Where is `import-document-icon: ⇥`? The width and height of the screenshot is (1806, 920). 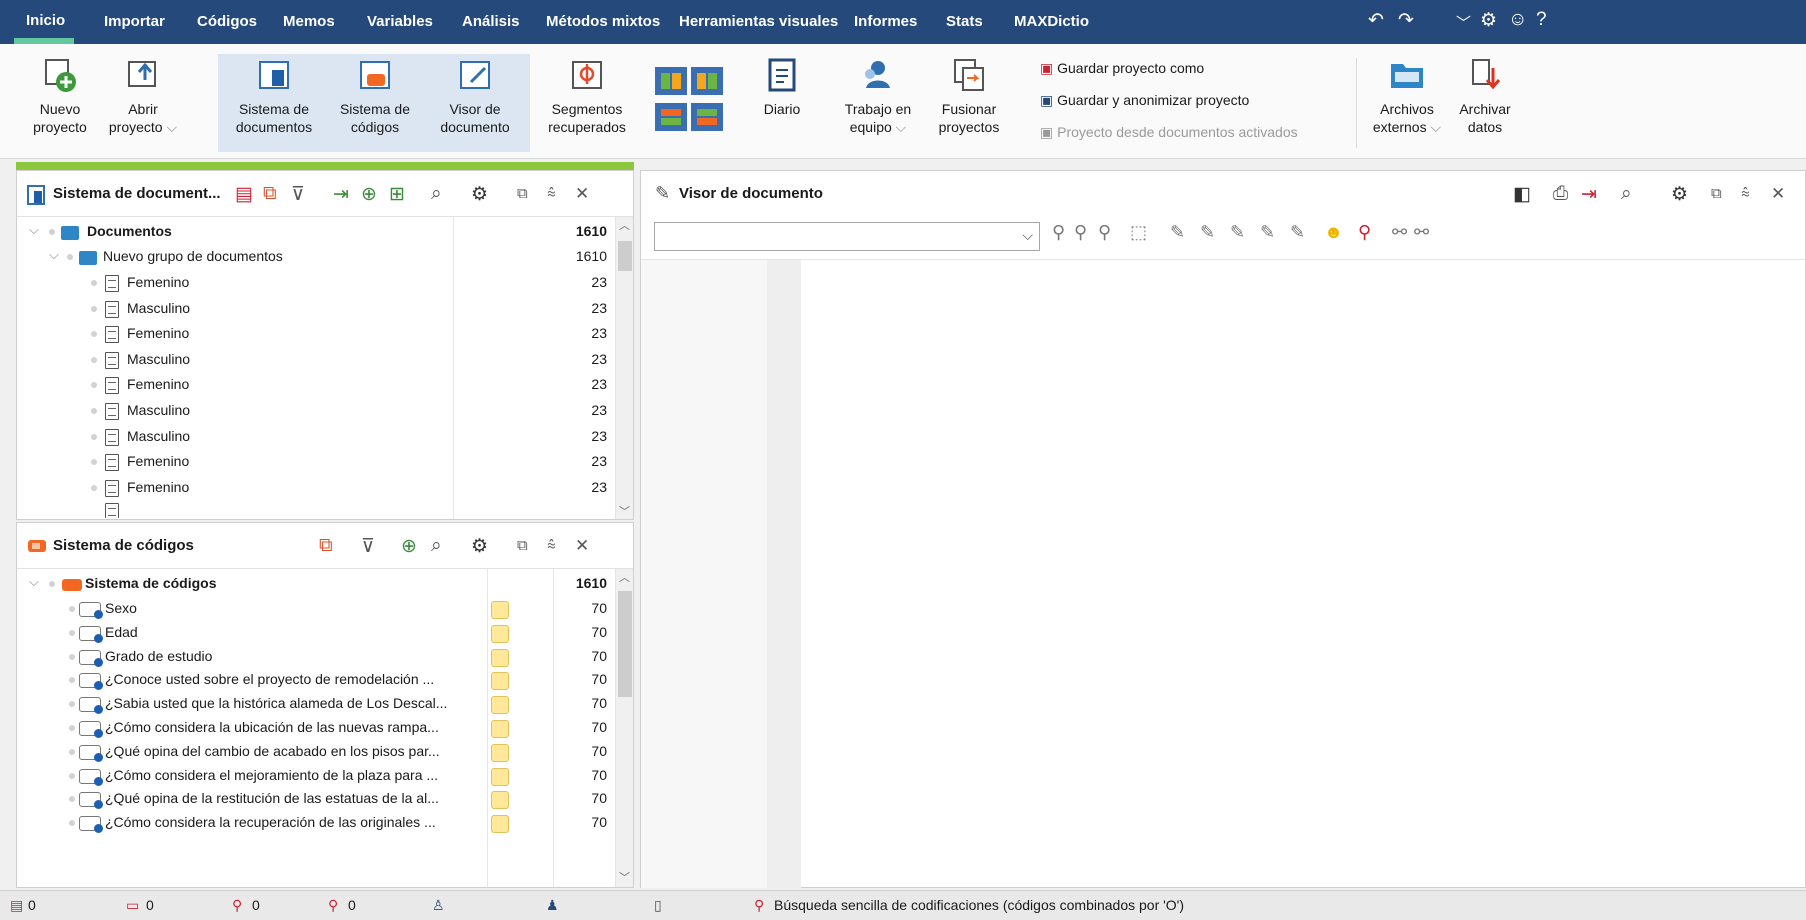
import-document-icon: ⇥ is located at coordinates (341, 194).